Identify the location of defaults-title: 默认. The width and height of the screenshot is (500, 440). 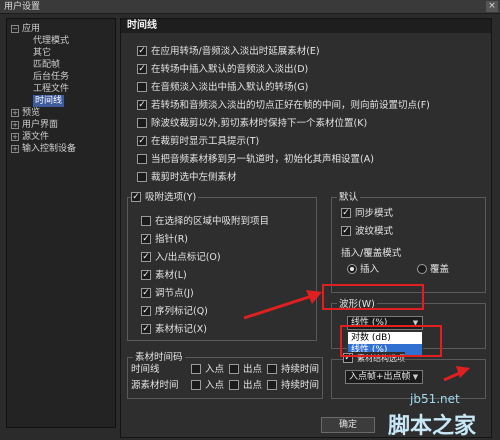
(349, 196).